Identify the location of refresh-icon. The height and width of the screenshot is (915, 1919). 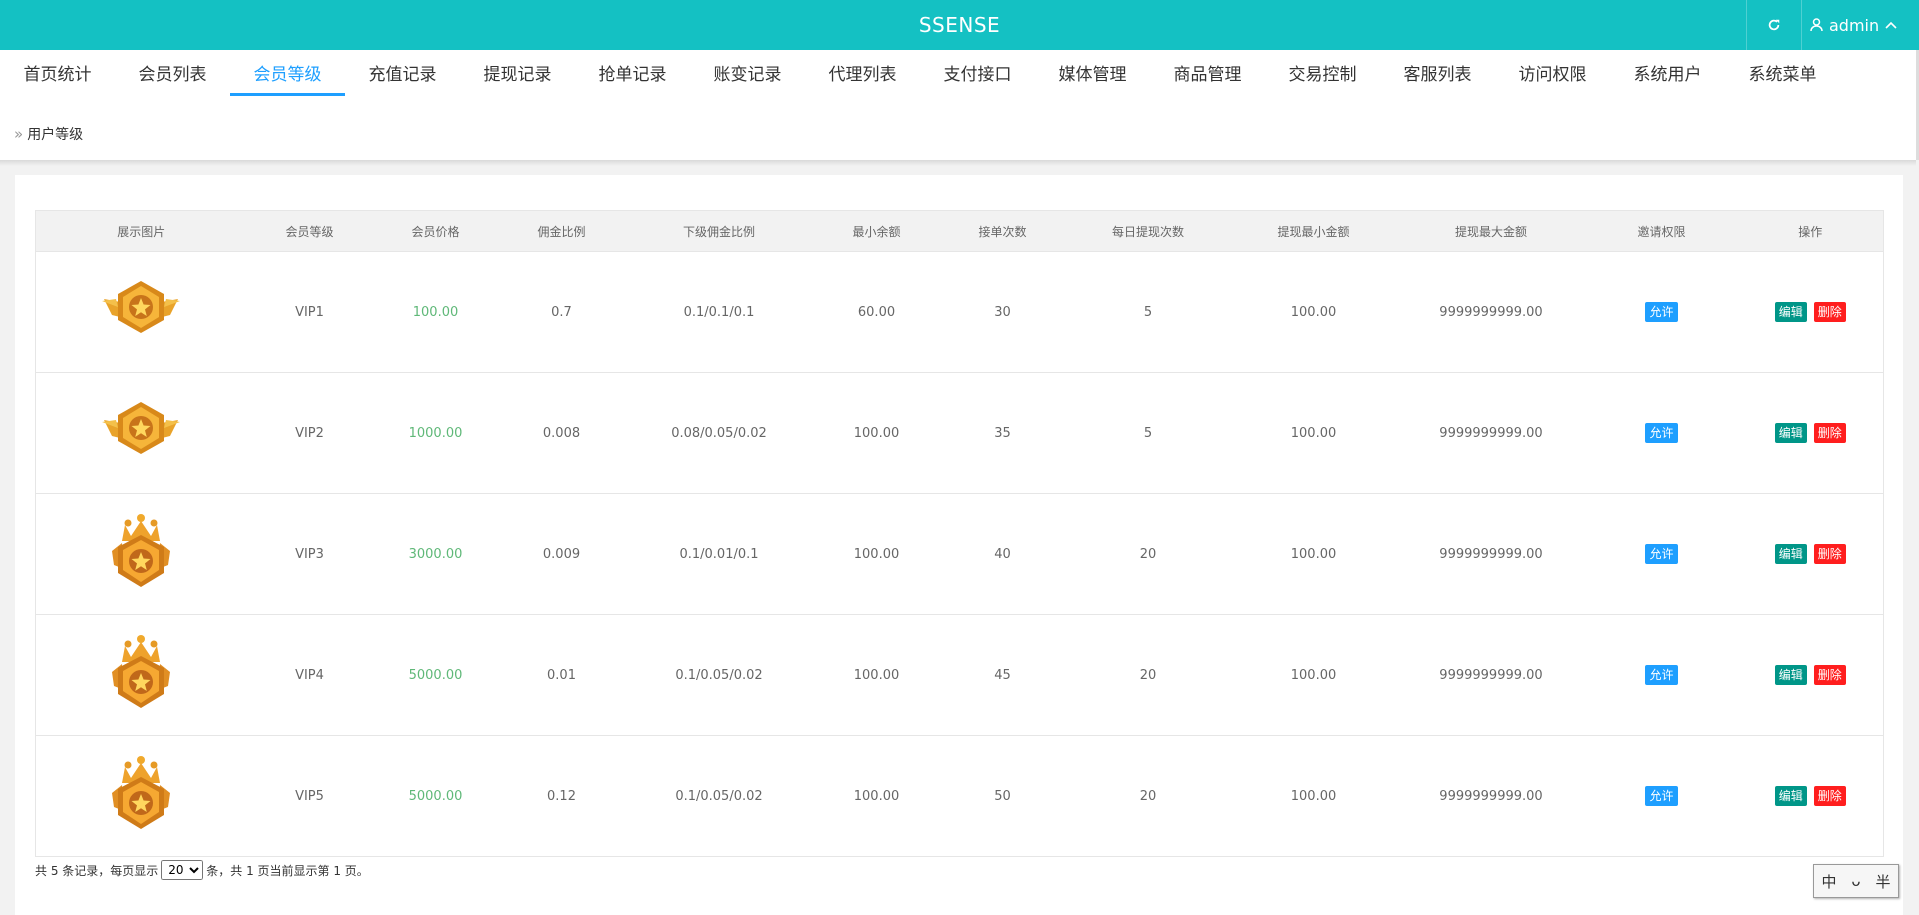
(1774, 25).